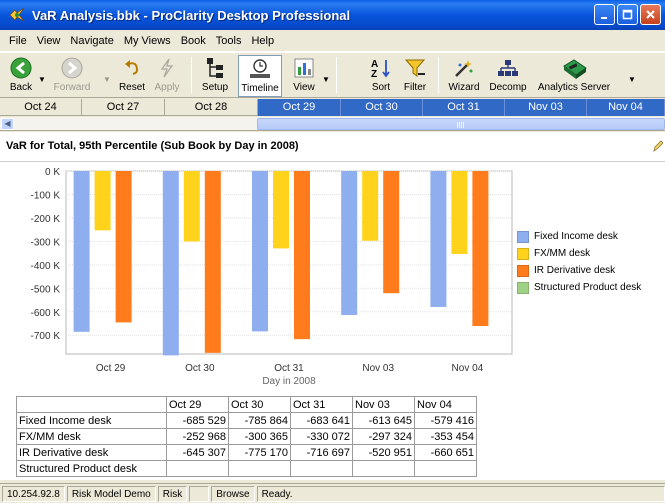 The image size is (665, 503). Describe the element at coordinates (508, 76) in the screenshot. I see `decomp-button: Decomp` at that location.